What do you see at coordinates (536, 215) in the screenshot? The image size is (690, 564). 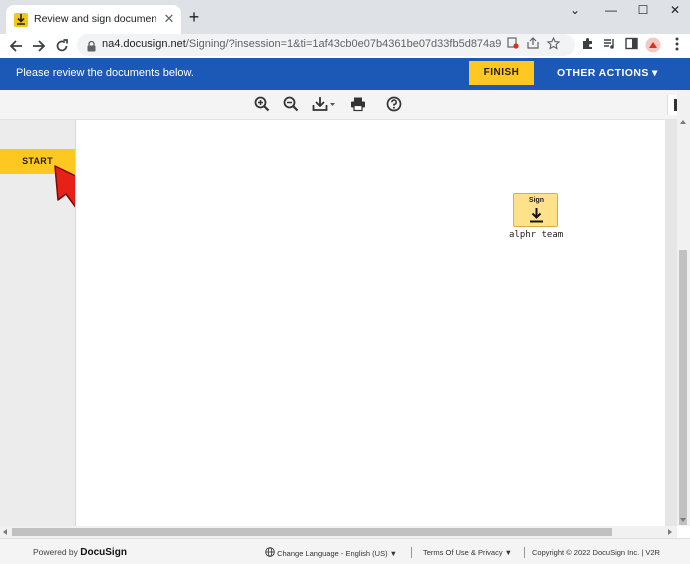 I see `sign-download-arrow-icon` at bounding box center [536, 215].